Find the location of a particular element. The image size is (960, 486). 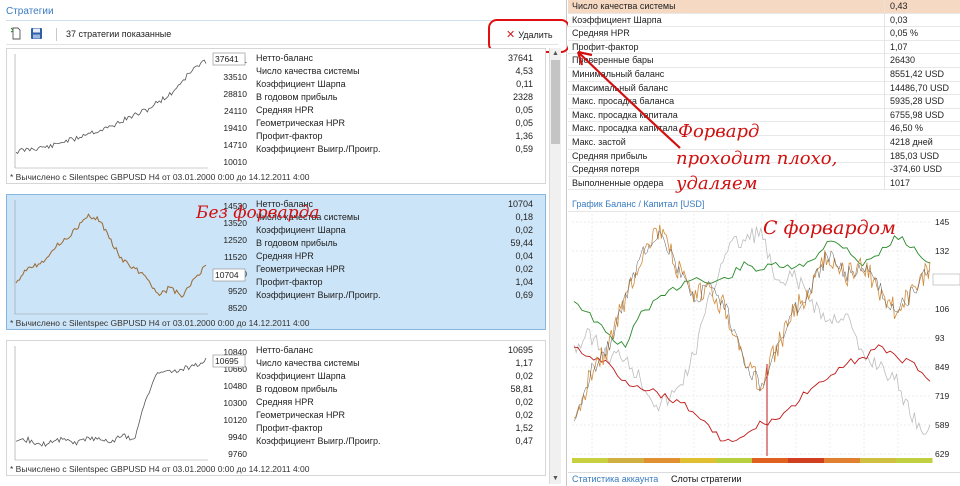

stats-row: Максимальный баланс 14486,70 USD is located at coordinates (764, 88).